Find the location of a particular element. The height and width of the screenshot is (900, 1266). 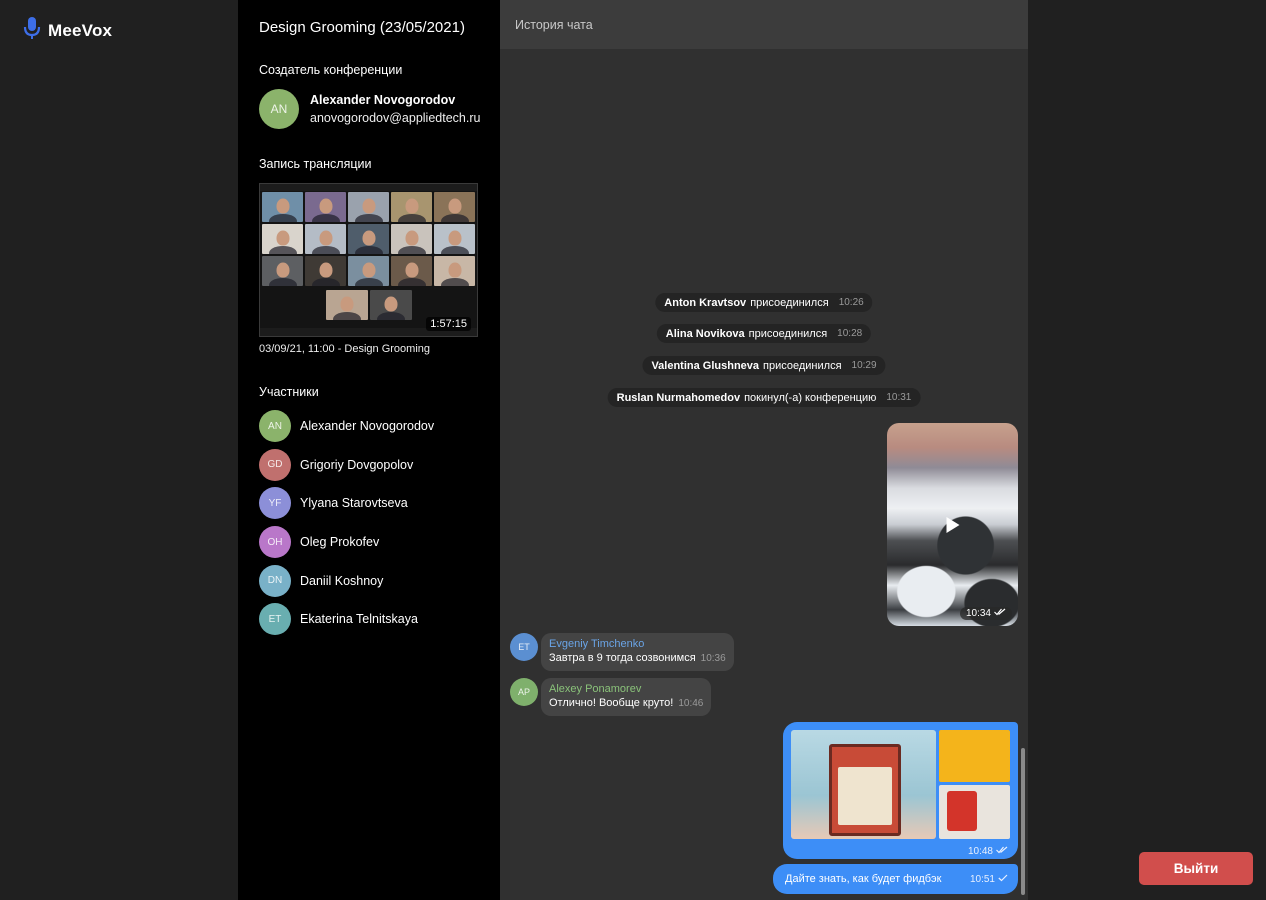

message-meta: 10:34 is located at coordinates (985, 613).